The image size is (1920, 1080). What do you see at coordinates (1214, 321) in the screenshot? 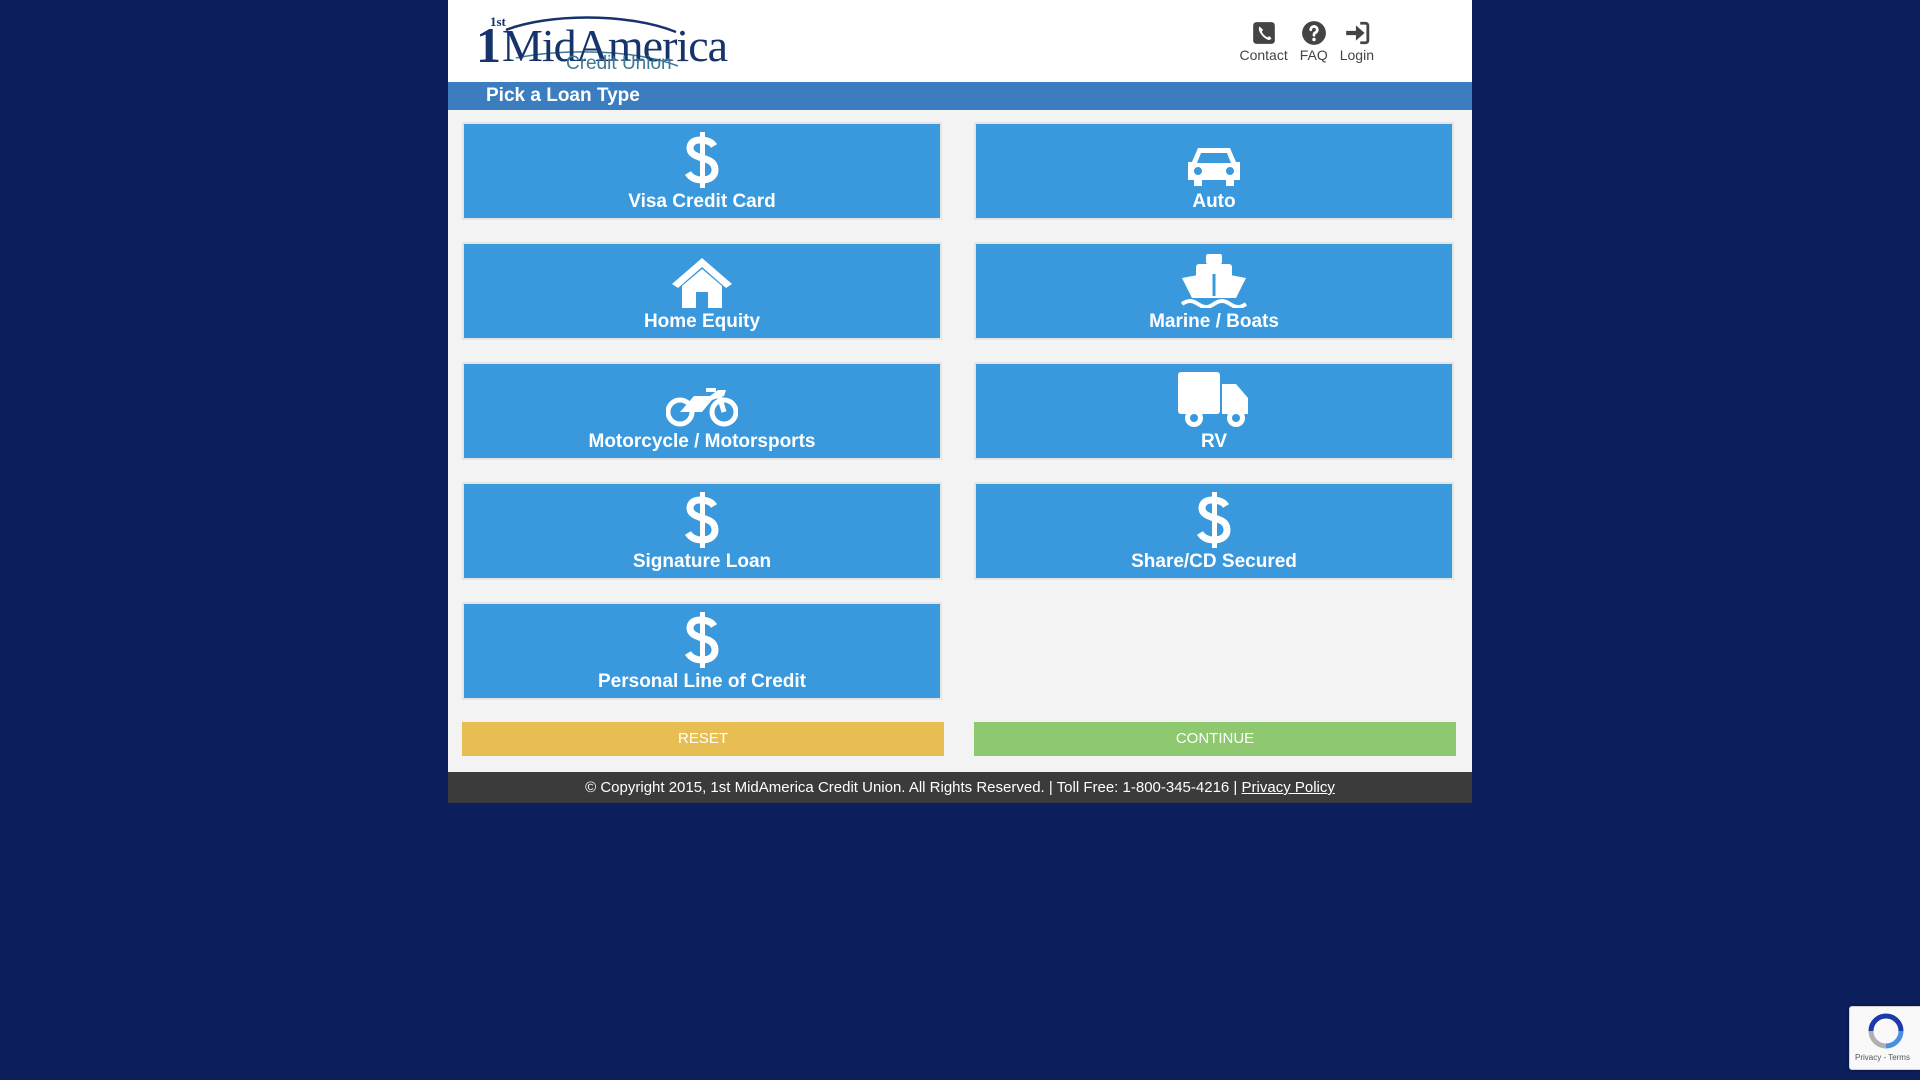
I see `loan-tile-label: Marine / Boats` at bounding box center [1214, 321].